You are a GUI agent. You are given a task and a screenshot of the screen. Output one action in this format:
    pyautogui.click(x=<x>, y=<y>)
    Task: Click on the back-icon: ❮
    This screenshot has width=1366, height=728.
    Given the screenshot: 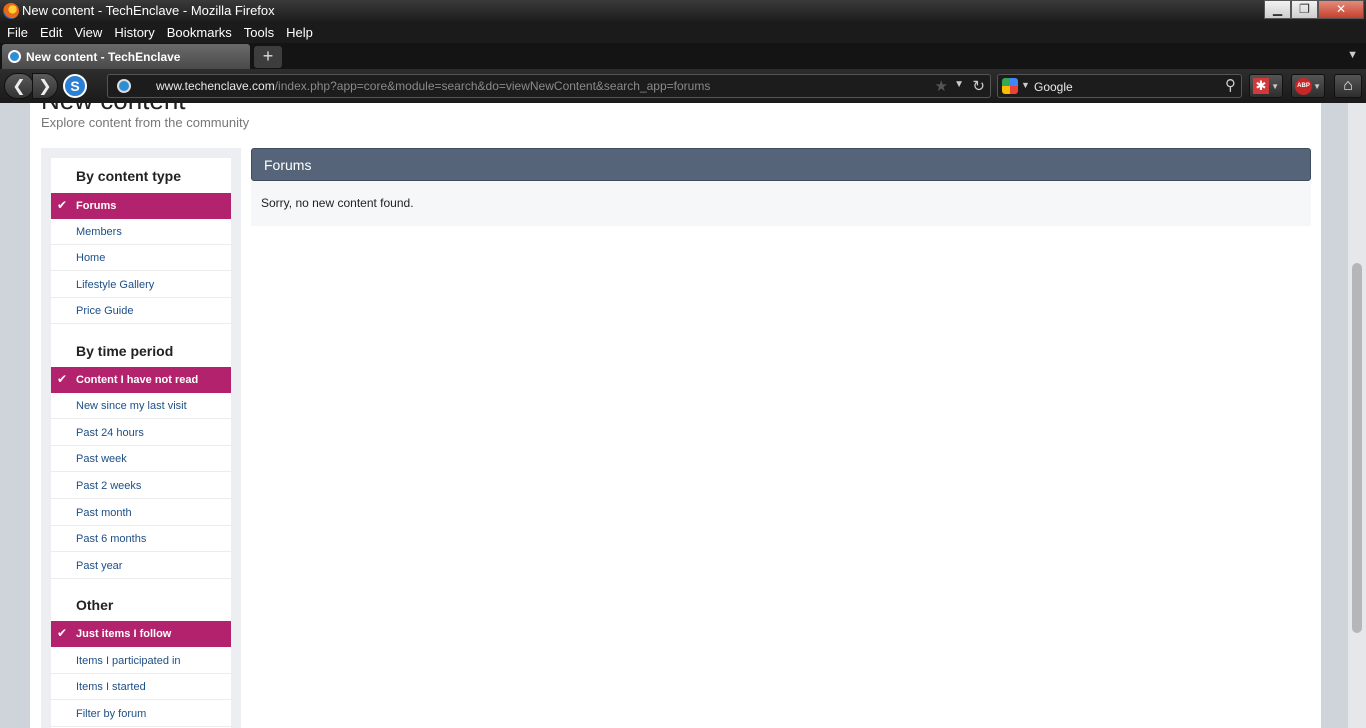 What is the action you would take?
    pyautogui.click(x=19, y=86)
    